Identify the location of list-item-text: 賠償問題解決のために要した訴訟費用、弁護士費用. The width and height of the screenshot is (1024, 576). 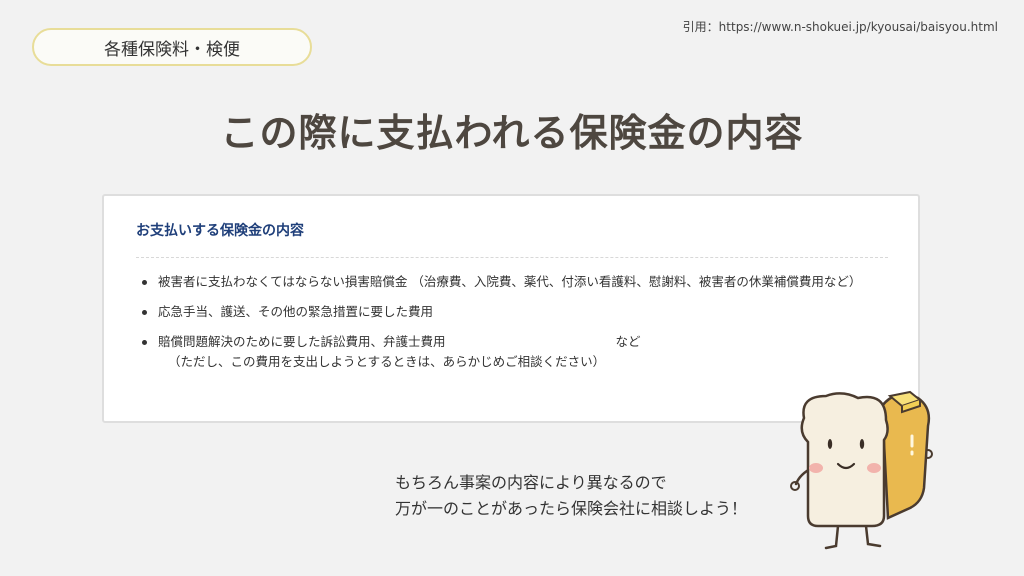
(302, 341).